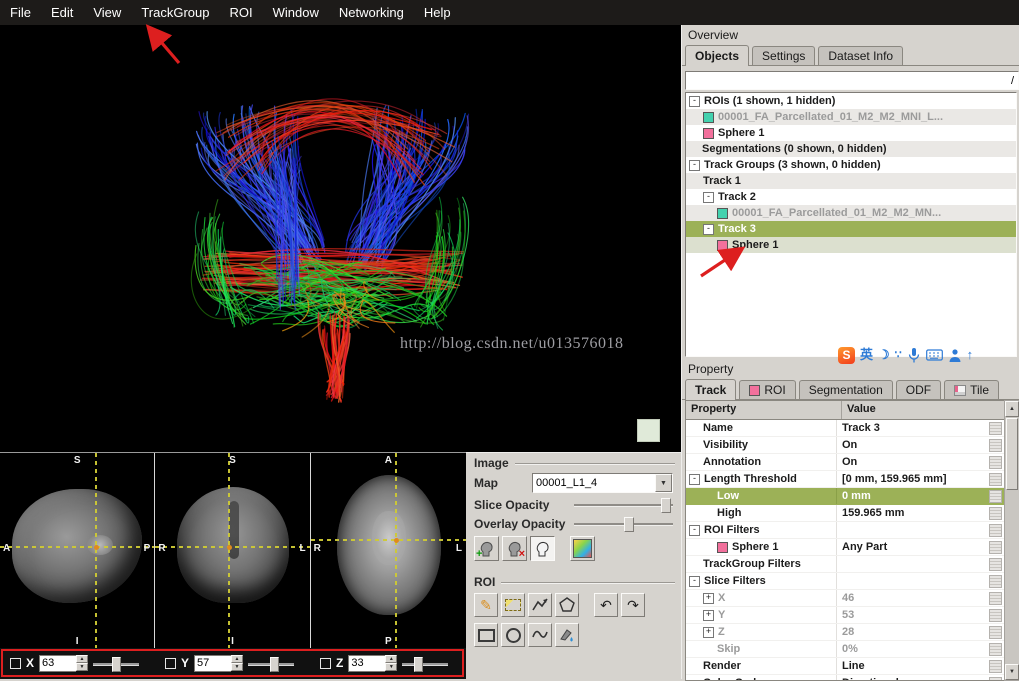  What do you see at coordinates (513, 605) in the screenshot?
I see `select-region-button` at bounding box center [513, 605].